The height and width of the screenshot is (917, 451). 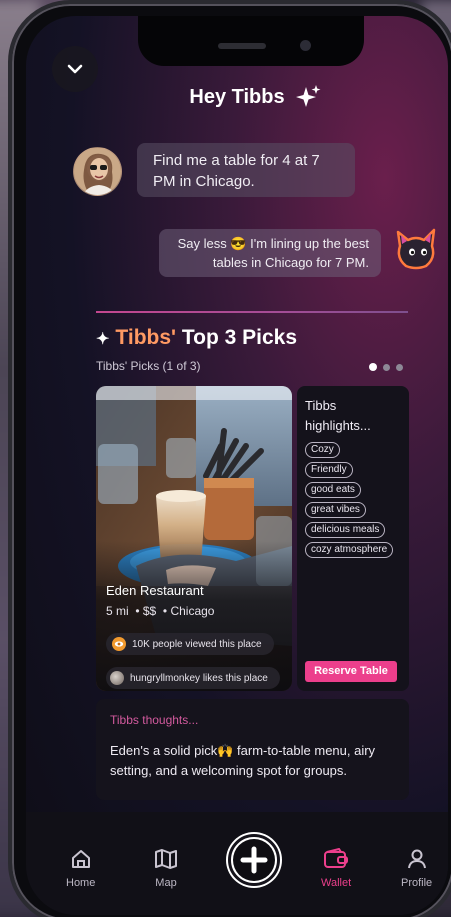 I want to click on user-avatar, so click(x=97, y=171).